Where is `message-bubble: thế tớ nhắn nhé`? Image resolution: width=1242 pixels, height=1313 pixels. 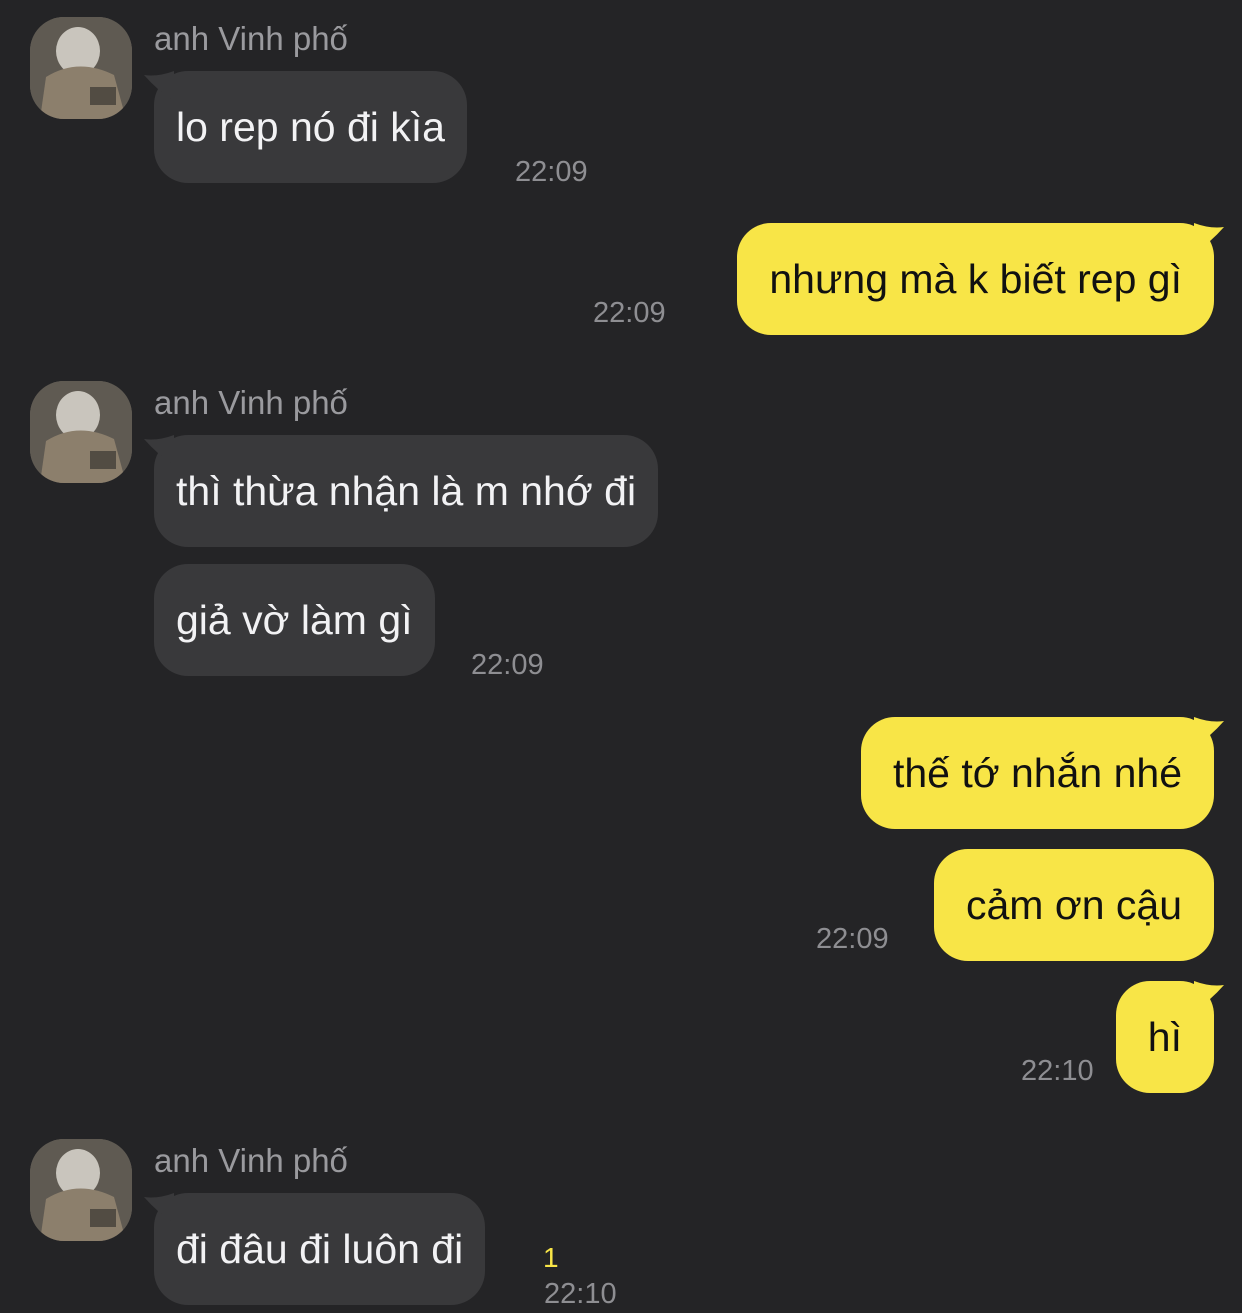
message-bubble: thế tớ nhắn nhé is located at coordinates (1042, 773).